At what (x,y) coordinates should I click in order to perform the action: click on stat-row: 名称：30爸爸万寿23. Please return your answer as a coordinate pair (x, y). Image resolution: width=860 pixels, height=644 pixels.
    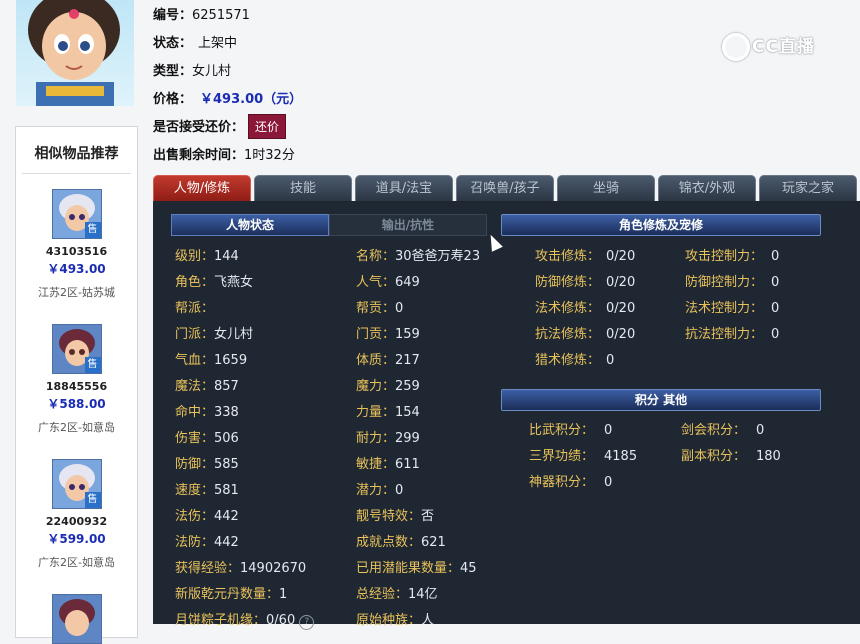
    Looking at the image, I should click on (418, 254).